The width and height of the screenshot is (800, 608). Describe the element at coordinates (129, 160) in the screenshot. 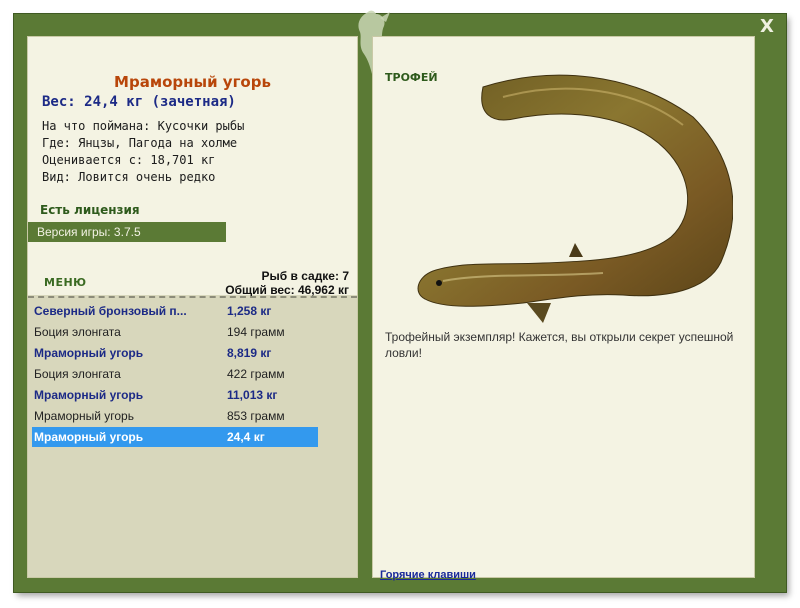

I see `value-info: Оценивается с: 18,701 кг` at that location.